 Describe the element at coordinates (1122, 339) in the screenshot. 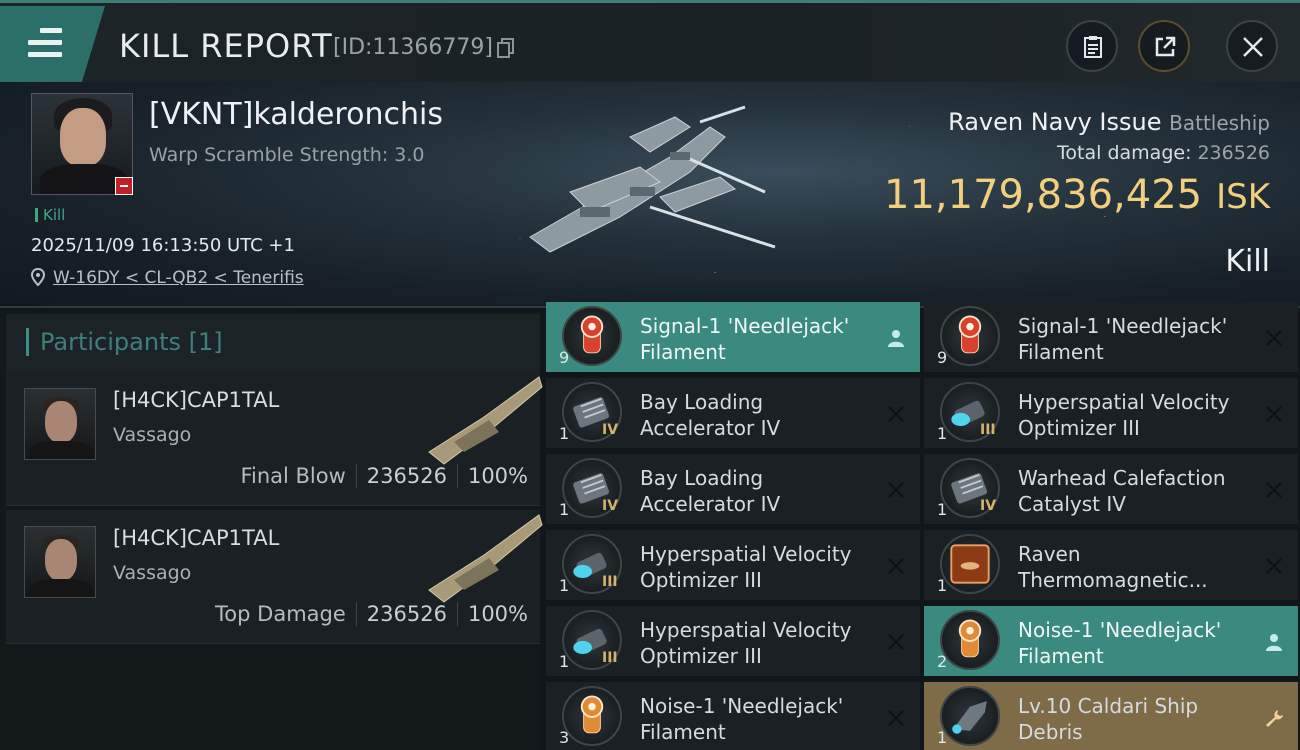

I see `item-name: Signal-1 'Needlejack' Filament` at that location.